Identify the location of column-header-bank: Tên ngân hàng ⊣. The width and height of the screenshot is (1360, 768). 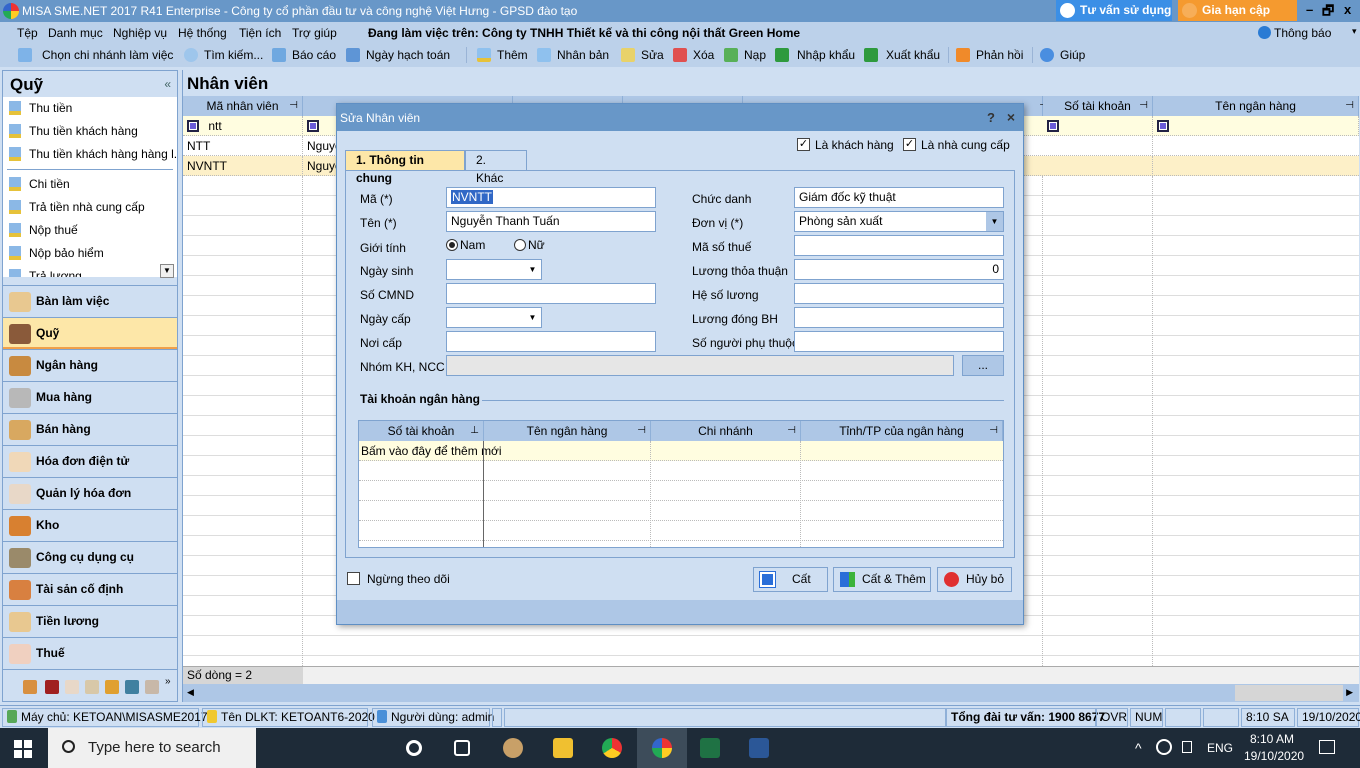
(1256, 106).